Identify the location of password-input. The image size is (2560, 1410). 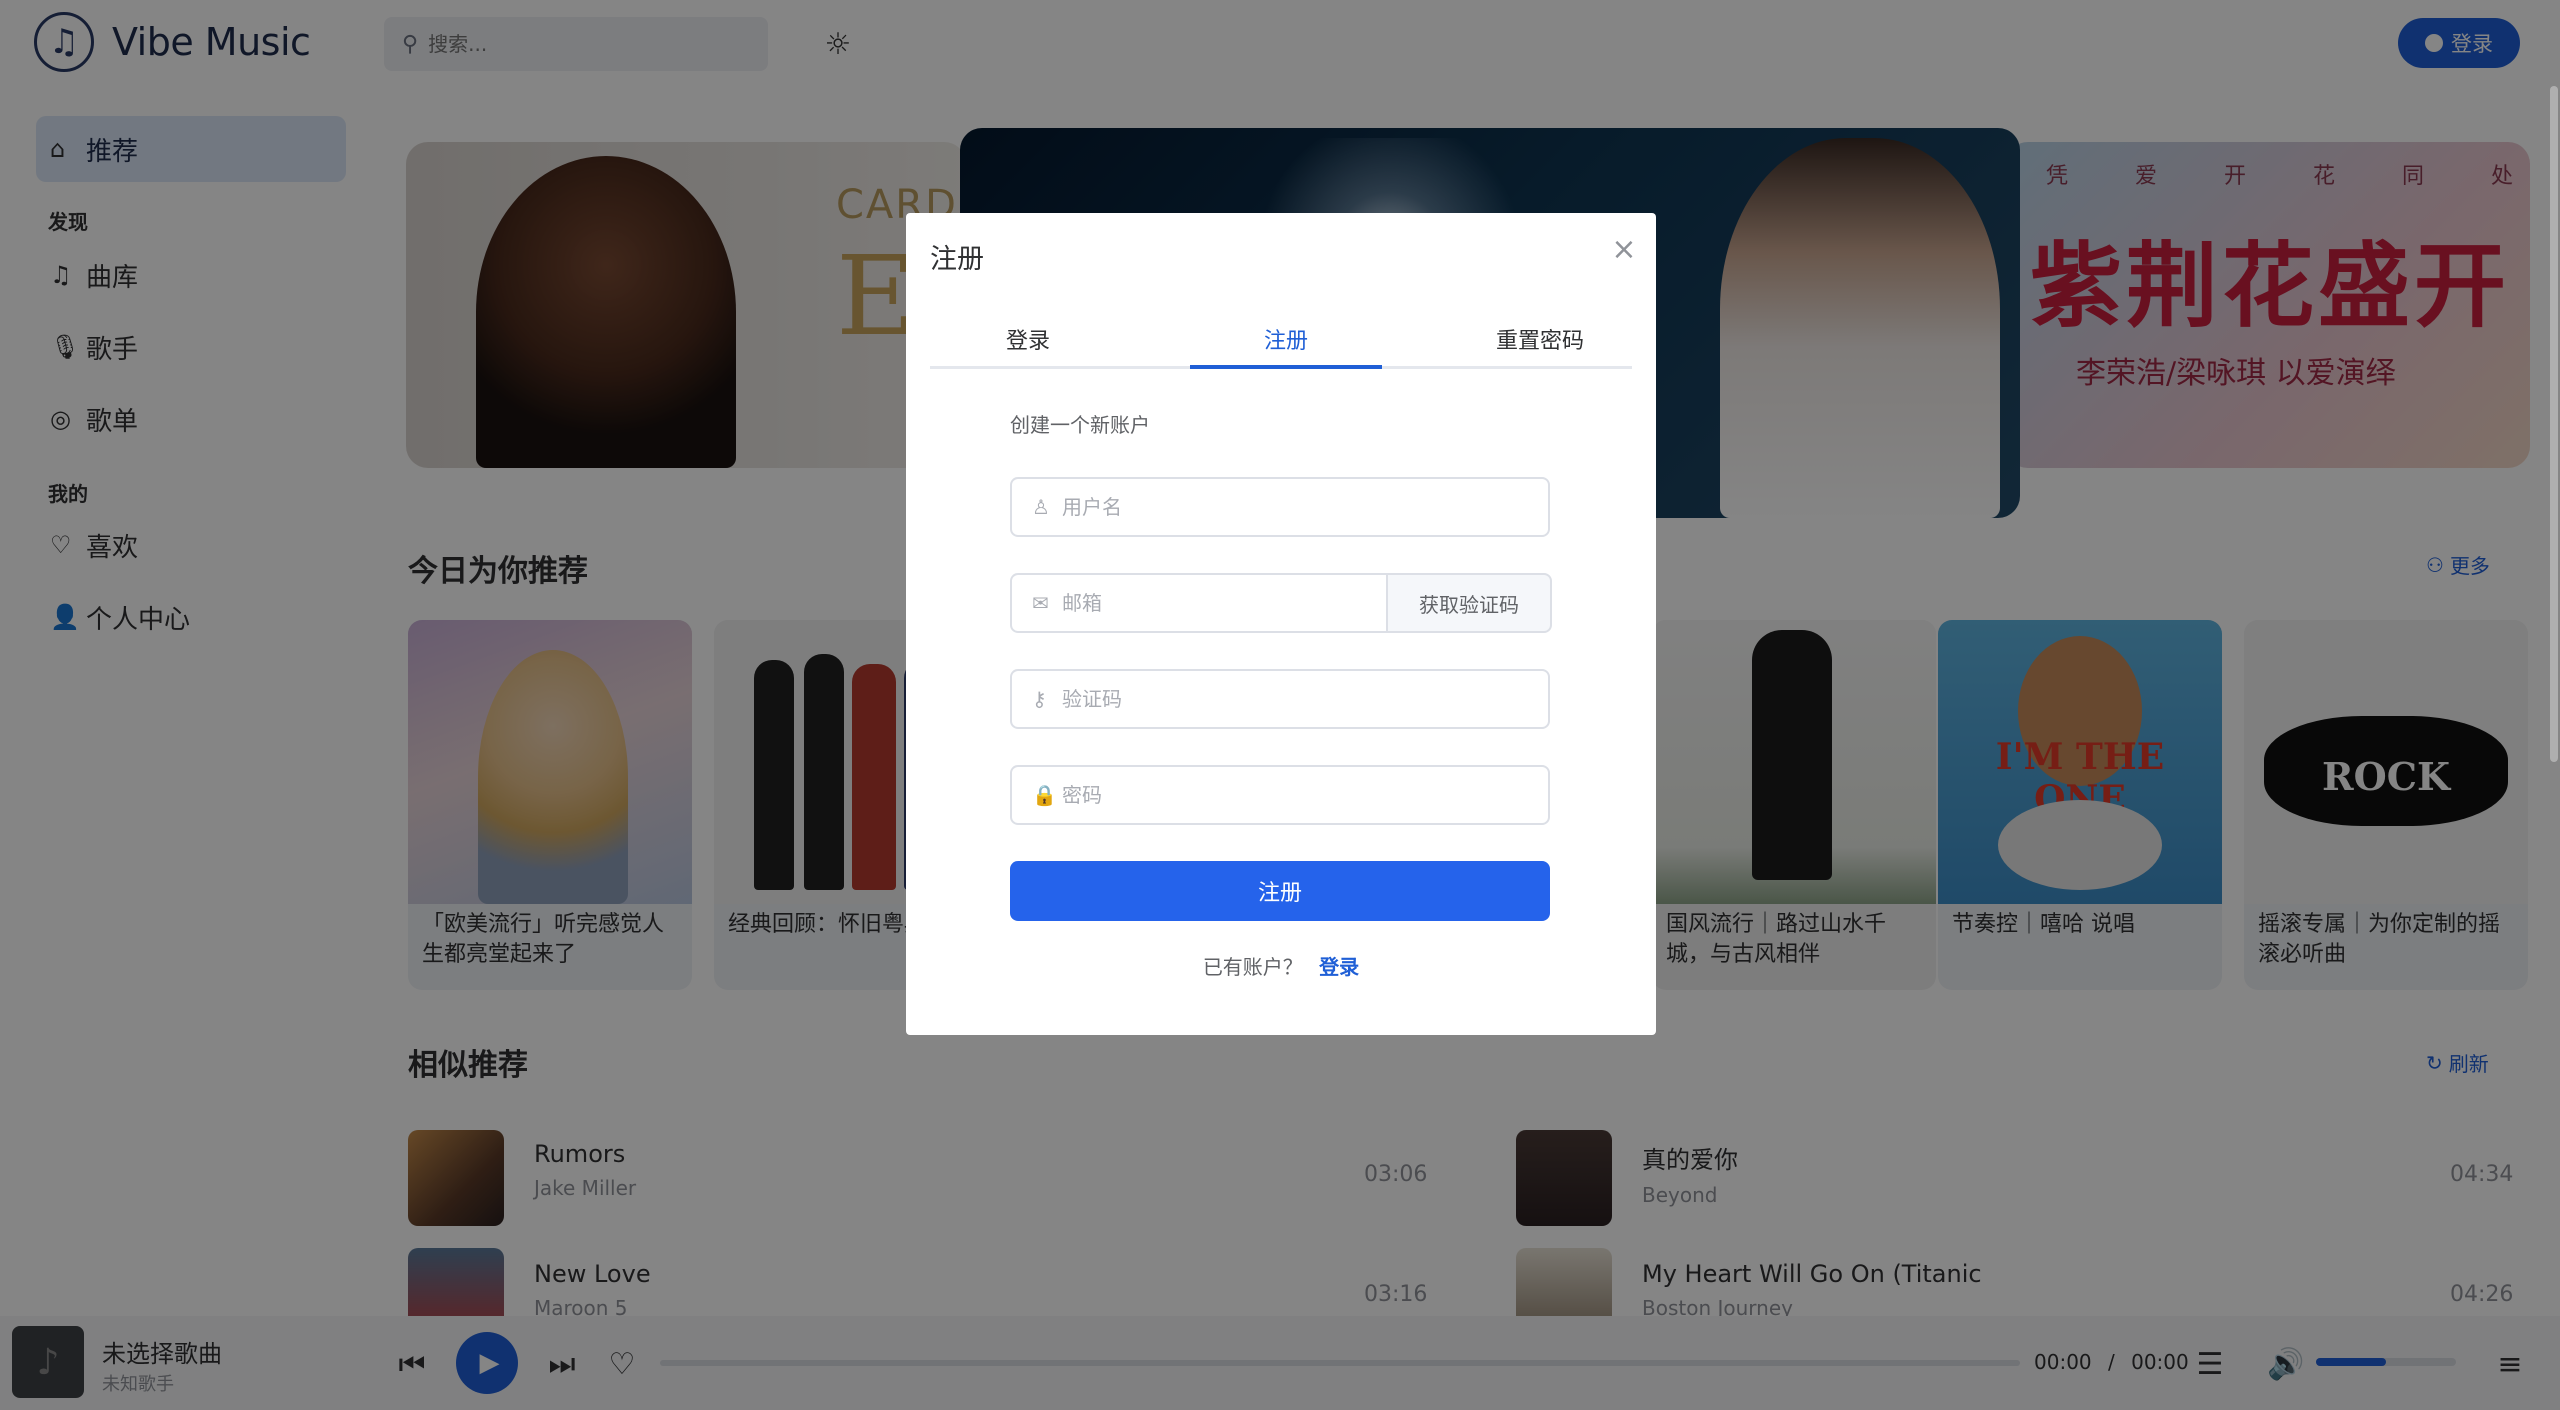
(1282, 795).